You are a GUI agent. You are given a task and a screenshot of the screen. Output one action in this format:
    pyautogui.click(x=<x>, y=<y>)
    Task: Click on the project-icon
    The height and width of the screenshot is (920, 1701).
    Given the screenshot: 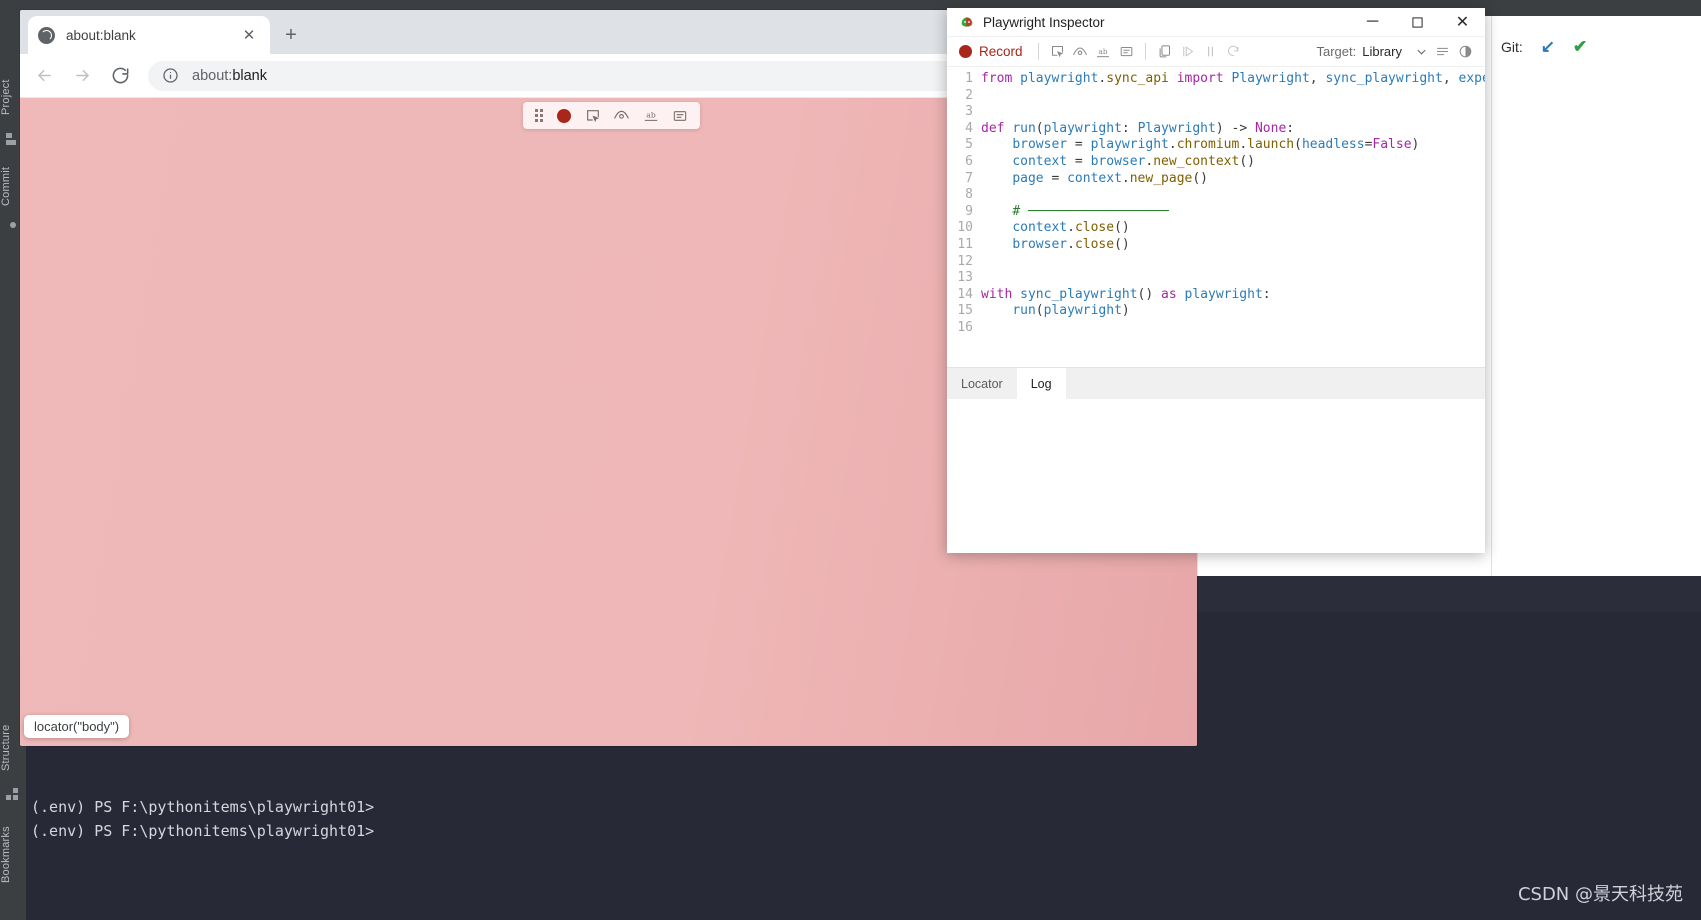 What is the action you would take?
    pyautogui.click(x=13, y=139)
    